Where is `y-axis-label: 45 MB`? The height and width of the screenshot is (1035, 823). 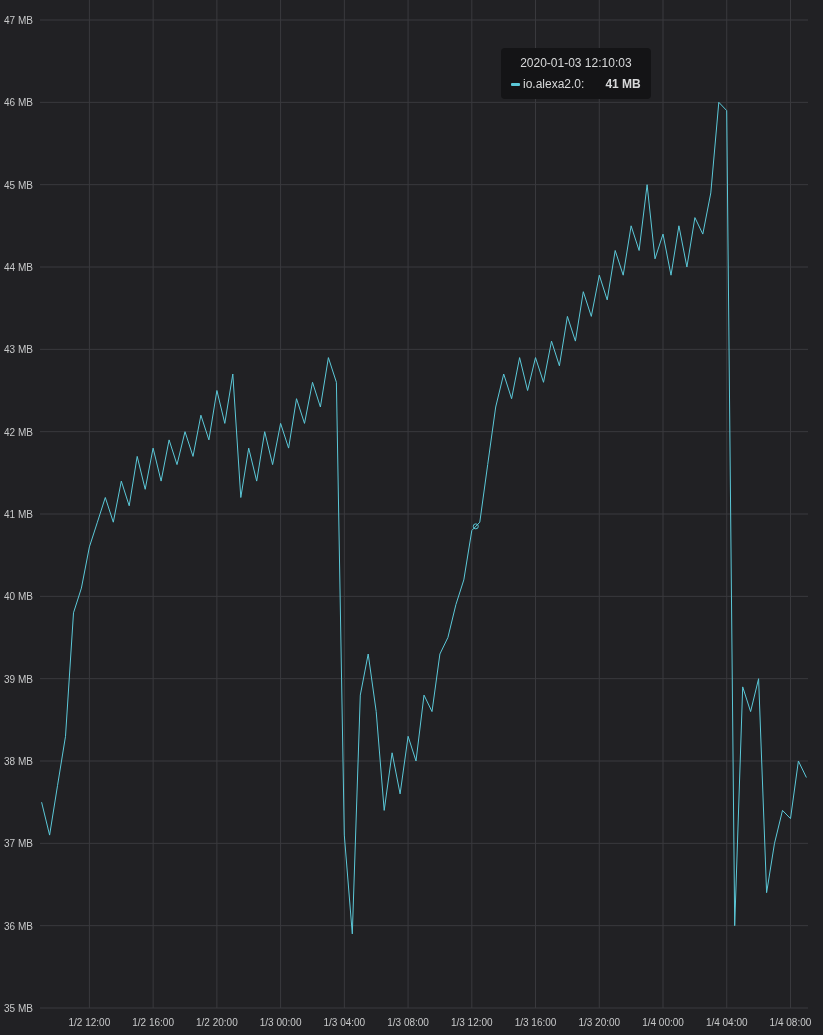 y-axis-label: 45 MB is located at coordinates (18, 185).